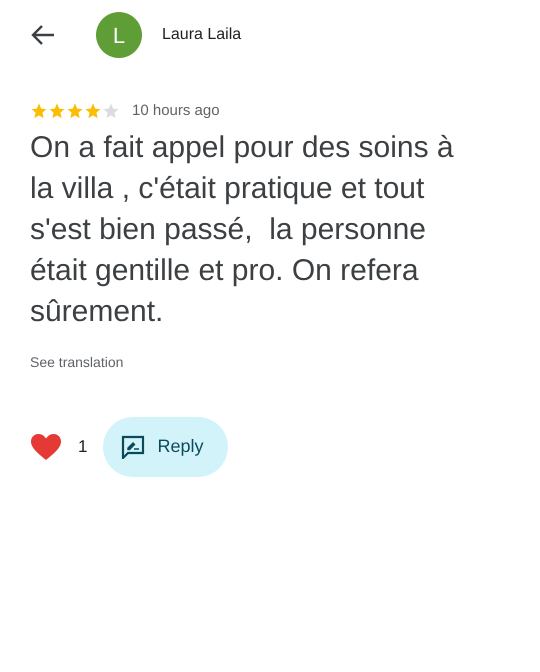 The image size is (540, 672). Describe the element at coordinates (165, 446) in the screenshot. I see `reply-button: Reply` at that location.